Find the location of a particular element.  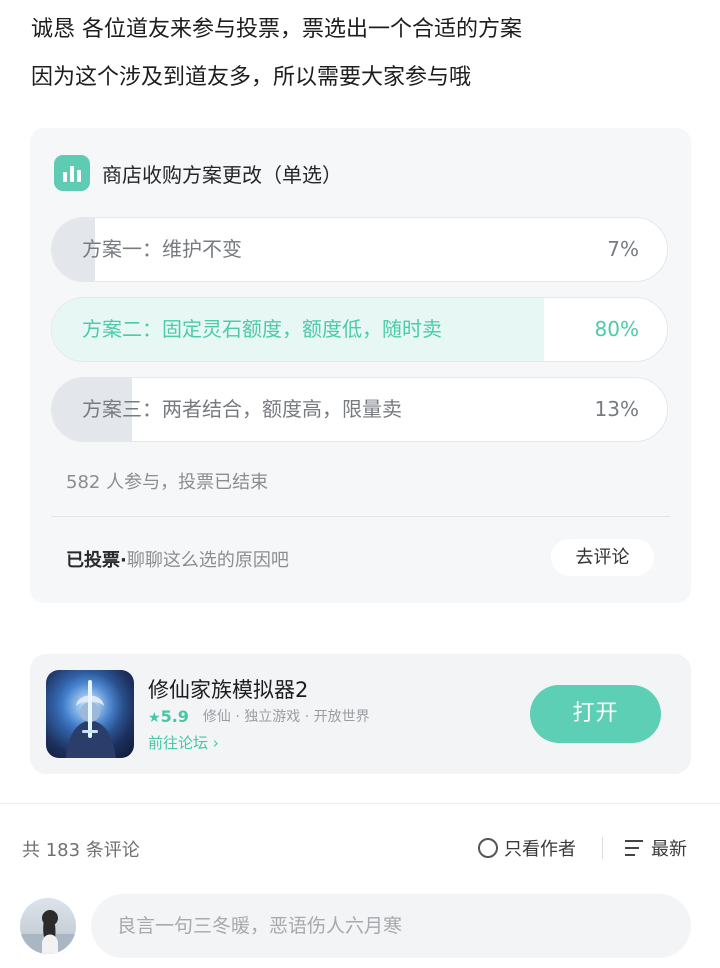

sort-toggle: 最新 is located at coordinates (656, 848).